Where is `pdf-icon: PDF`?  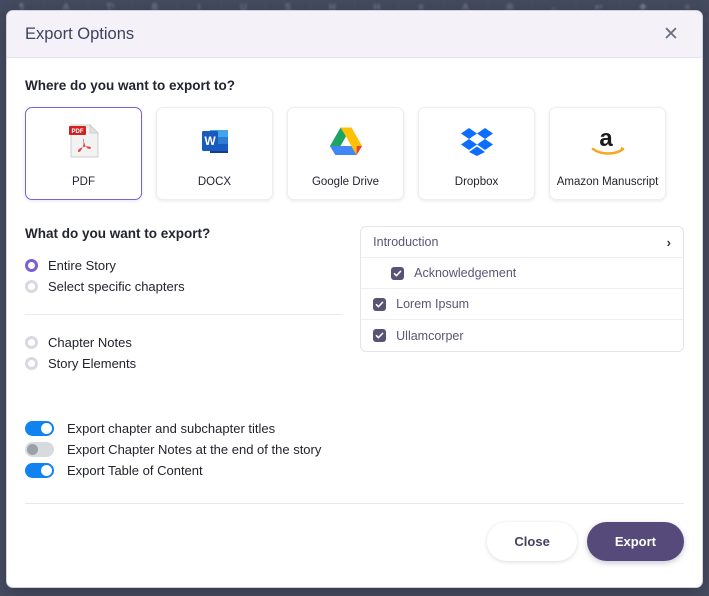 pdf-icon: PDF is located at coordinates (84, 141).